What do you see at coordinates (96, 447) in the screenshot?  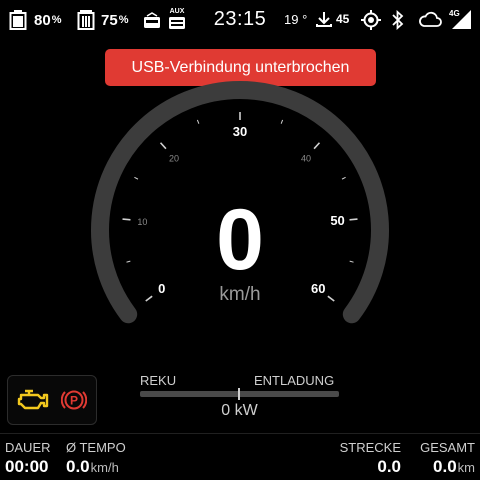 I see `avg-speed-label: Ø TEMPO` at bounding box center [96, 447].